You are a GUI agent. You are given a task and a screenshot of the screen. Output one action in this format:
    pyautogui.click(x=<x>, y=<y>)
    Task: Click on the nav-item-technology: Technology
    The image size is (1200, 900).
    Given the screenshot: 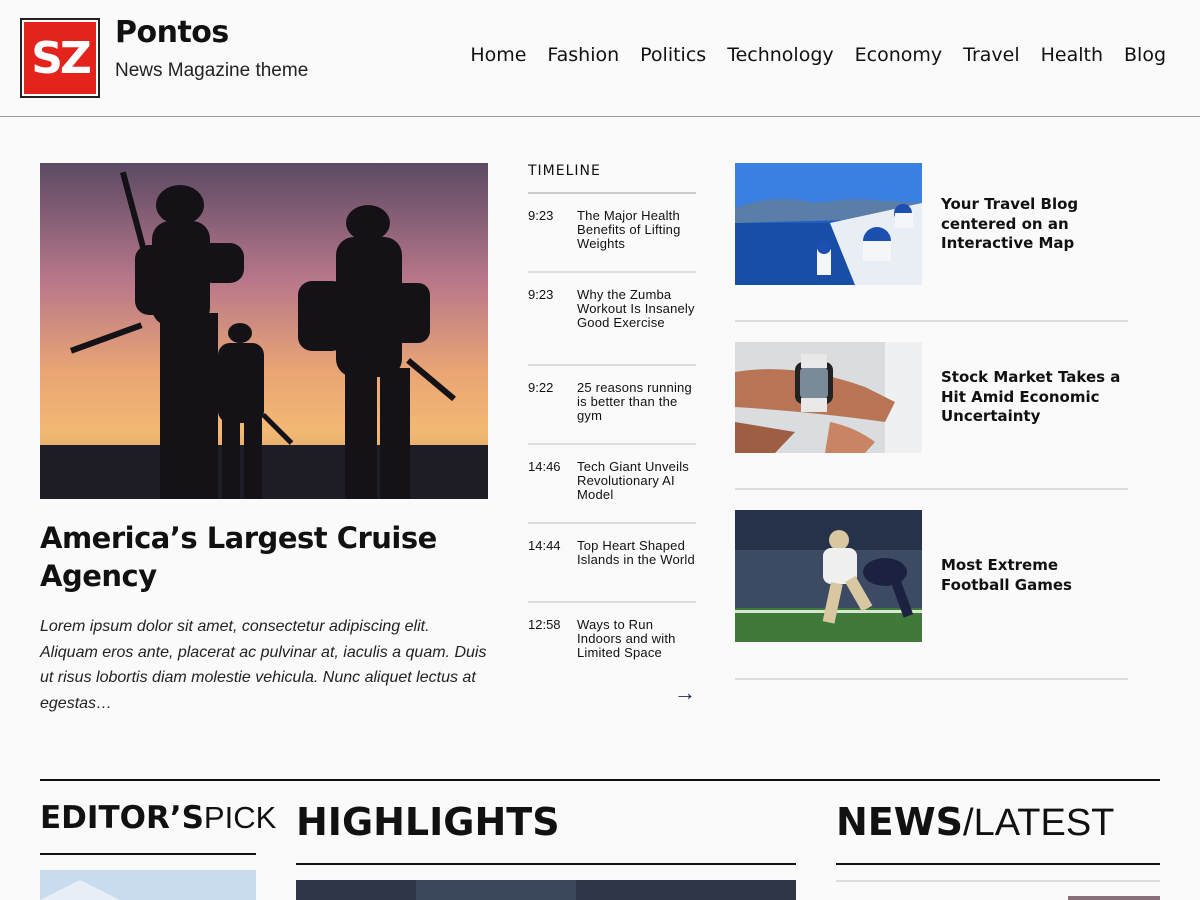 What is the action you would take?
    pyautogui.click(x=780, y=55)
    